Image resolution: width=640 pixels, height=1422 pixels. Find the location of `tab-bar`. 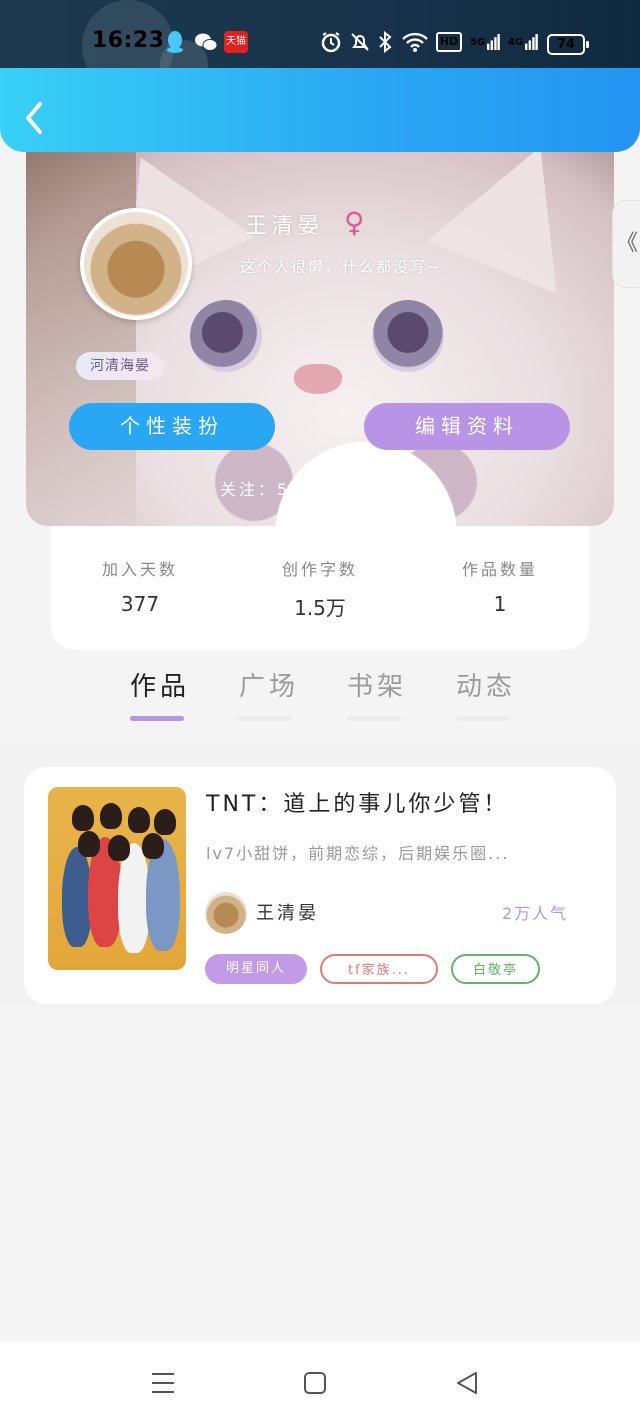

tab-bar is located at coordinates (320, 696).